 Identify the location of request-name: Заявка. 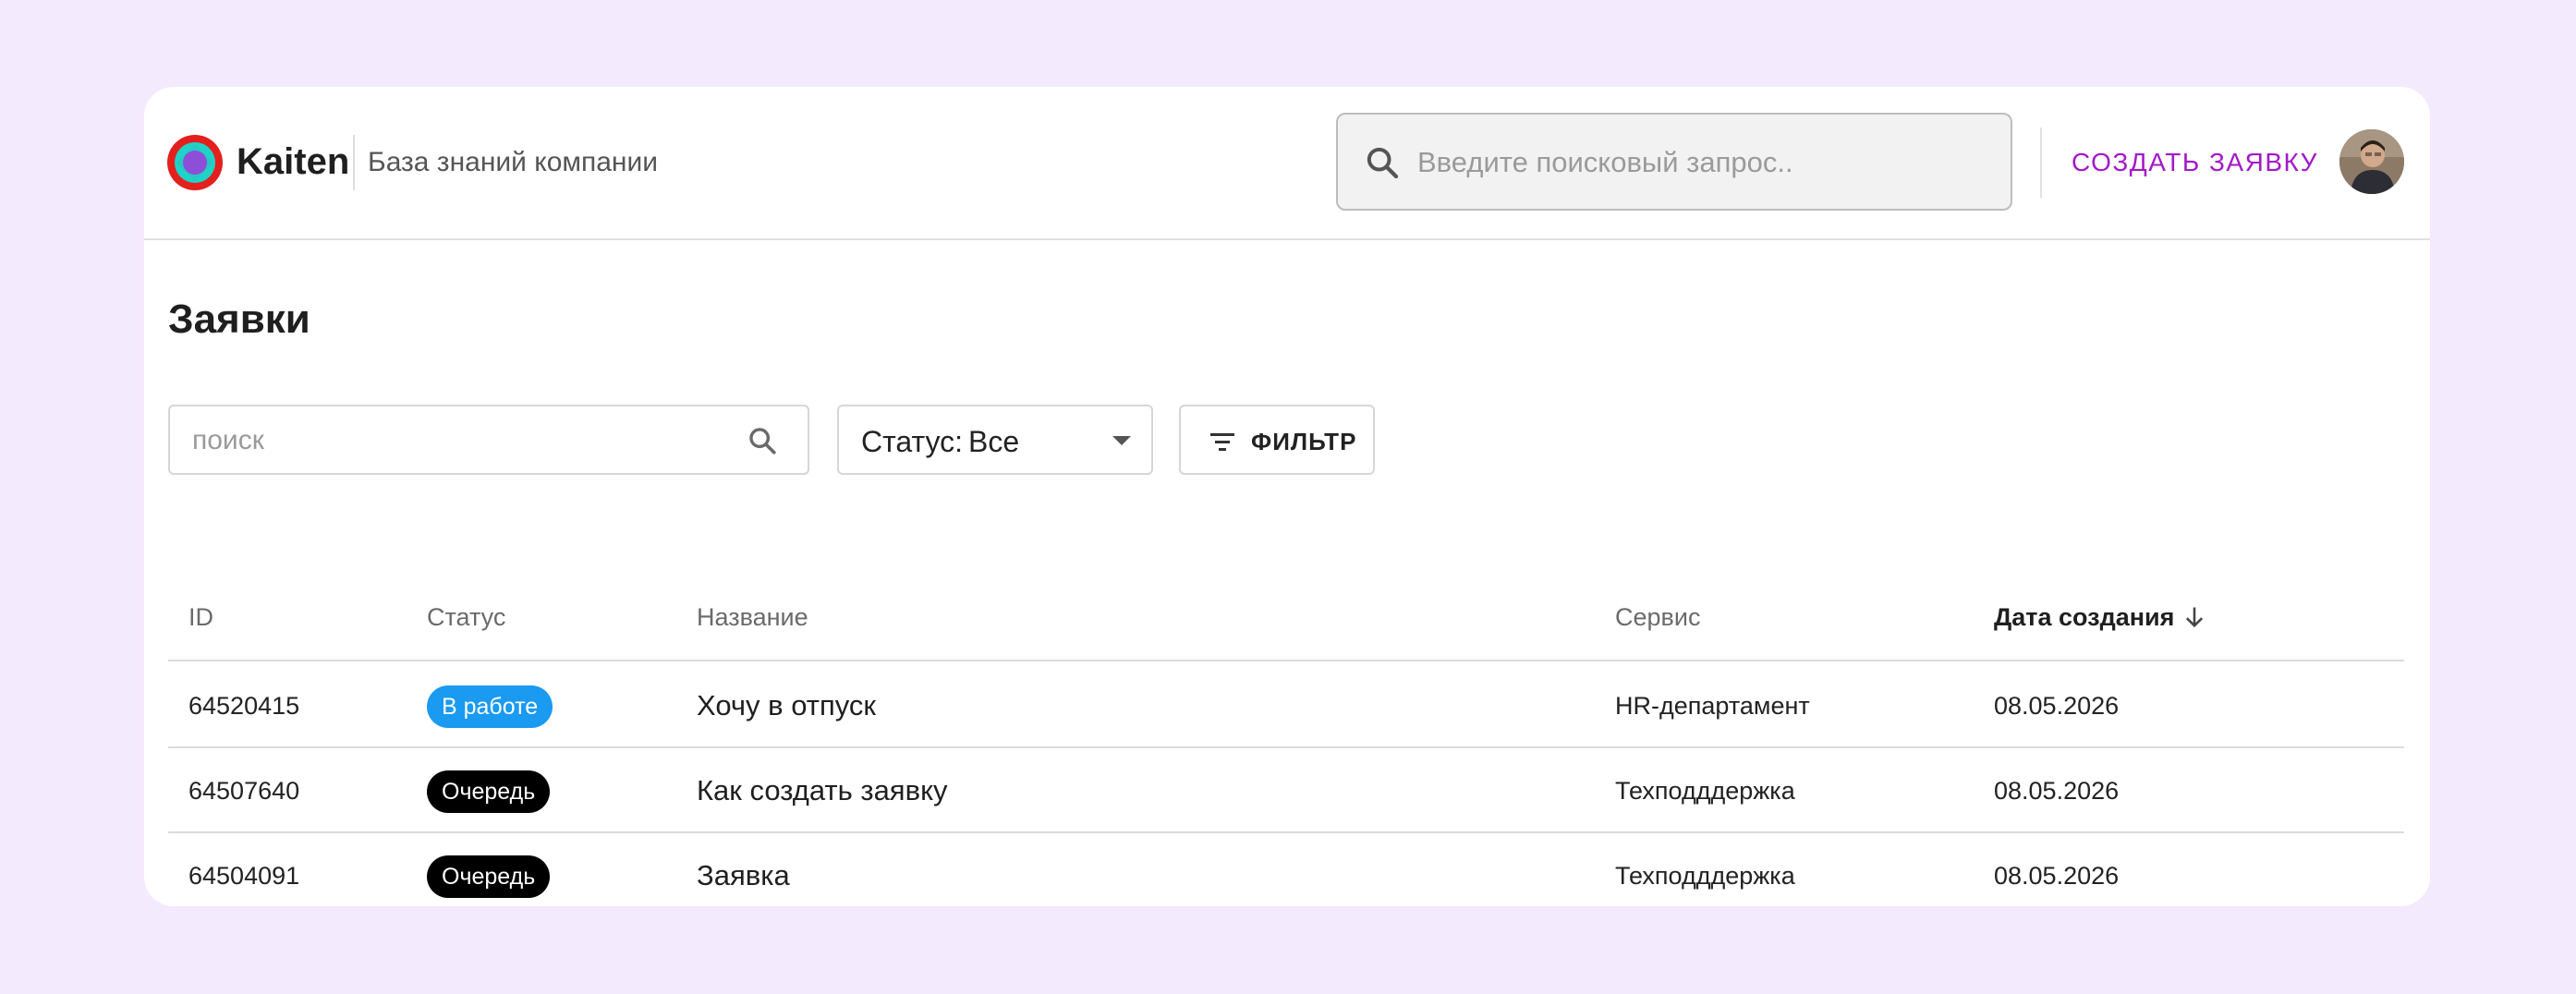
(743, 875).